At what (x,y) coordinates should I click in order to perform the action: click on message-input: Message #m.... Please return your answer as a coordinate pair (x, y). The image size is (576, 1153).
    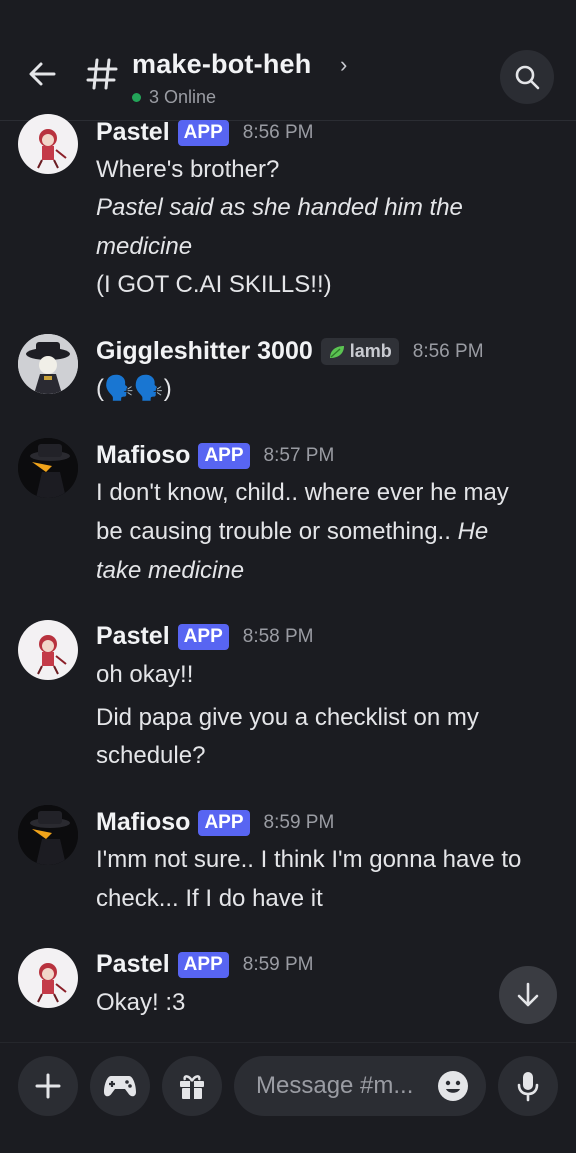
    Looking at the image, I should click on (360, 1086).